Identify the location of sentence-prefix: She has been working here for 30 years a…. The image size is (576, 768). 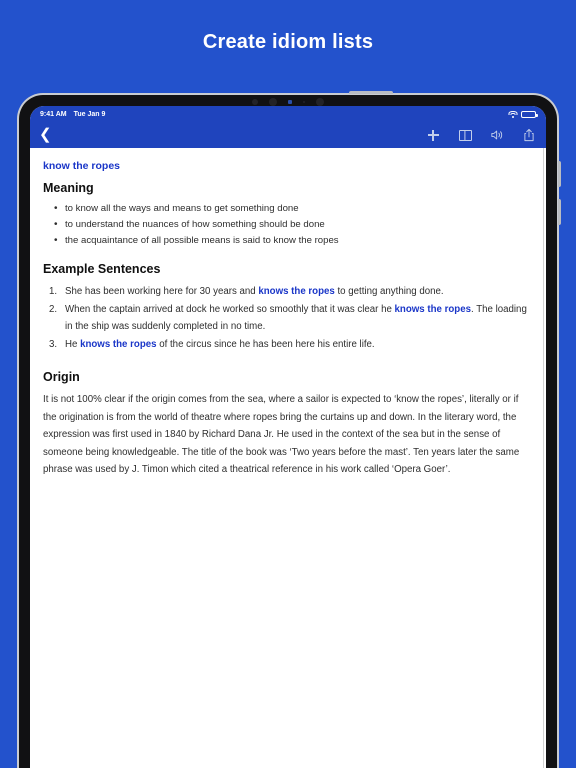
(162, 291).